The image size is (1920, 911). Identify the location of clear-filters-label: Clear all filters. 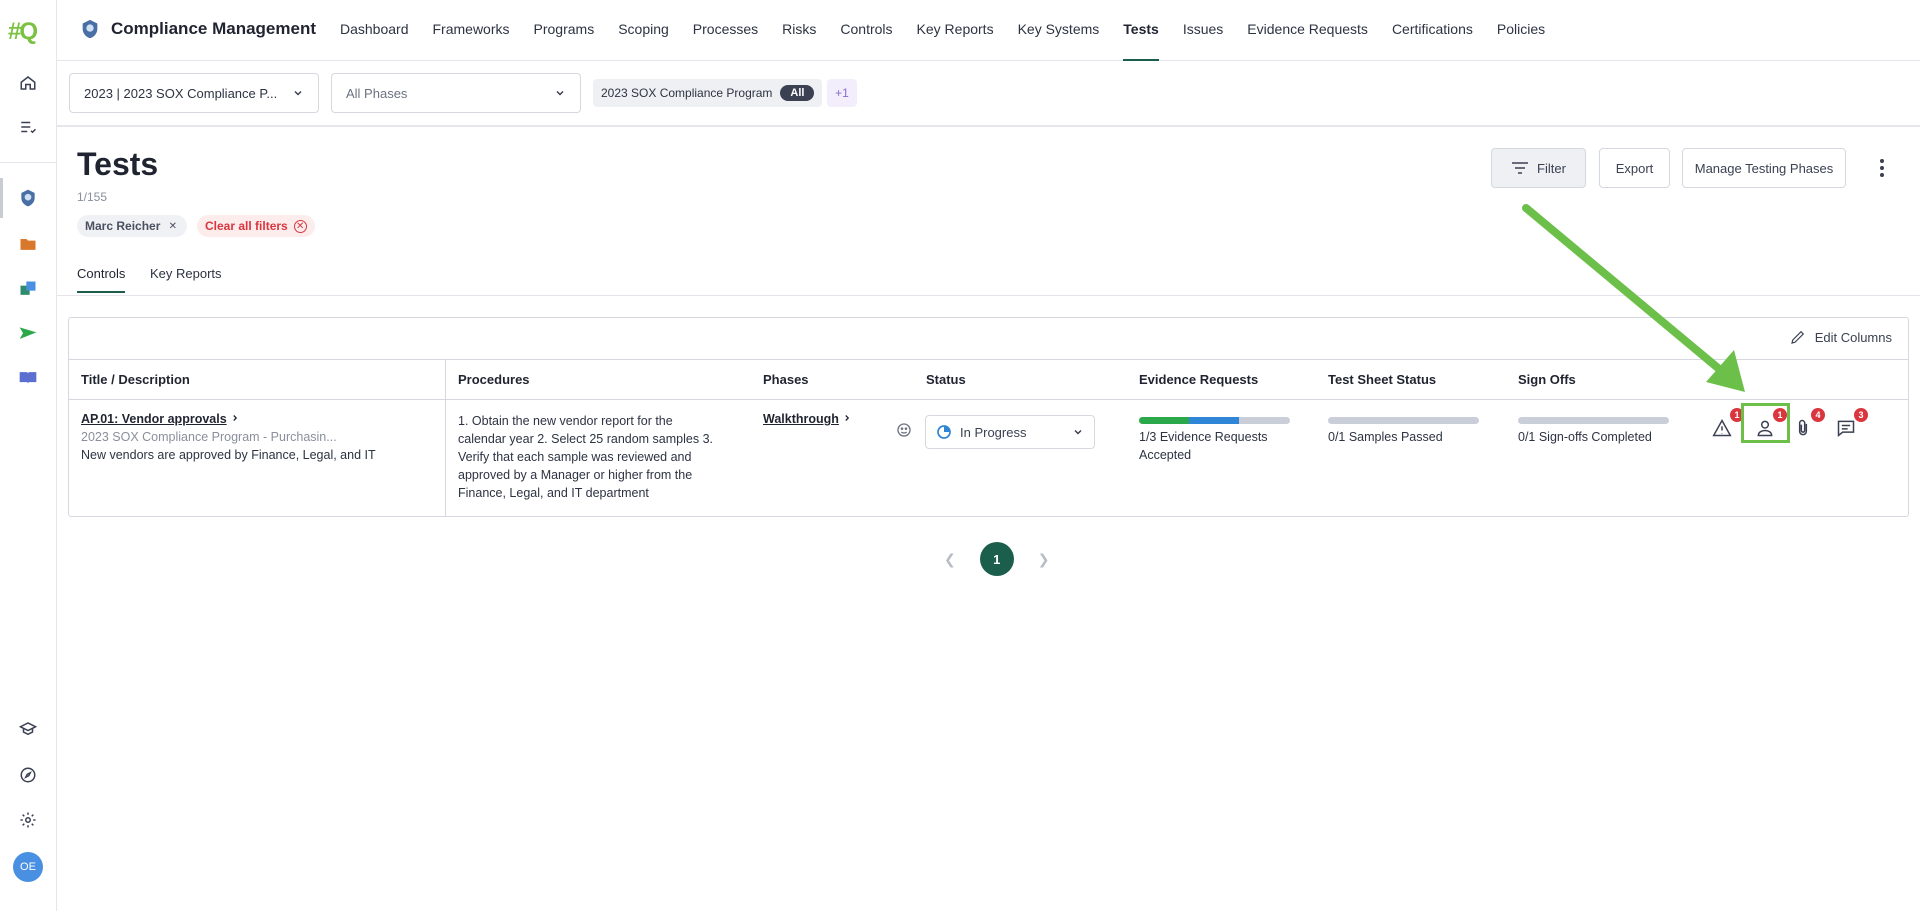
(246, 226).